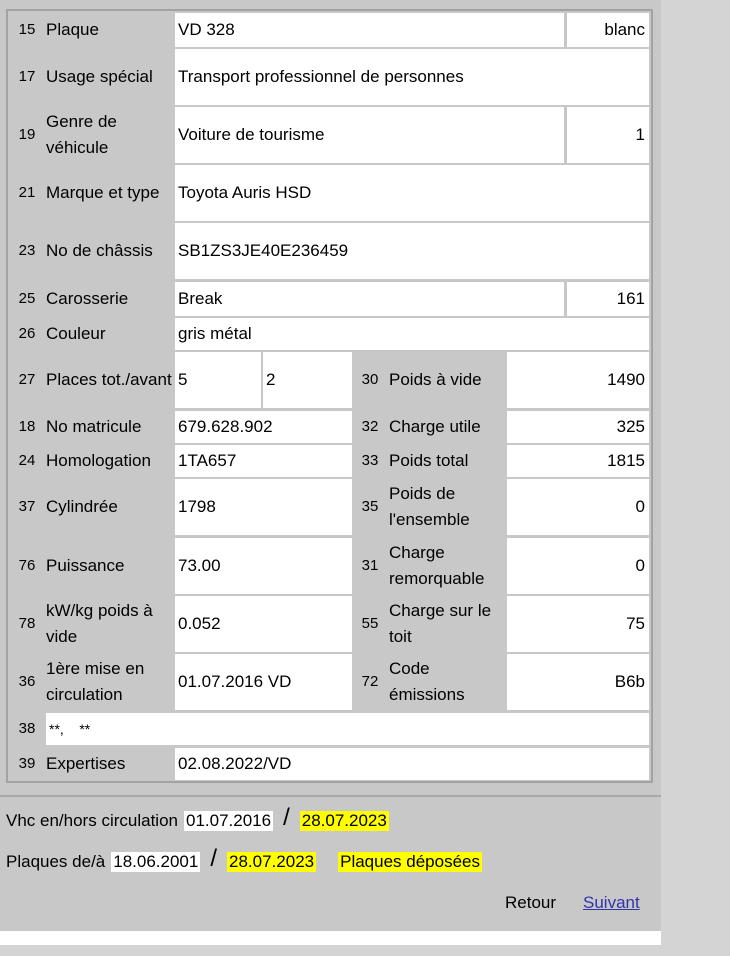 This screenshot has width=730, height=956. I want to click on vehicle-kind-label: Genre de véhicule, so click(81, 134).